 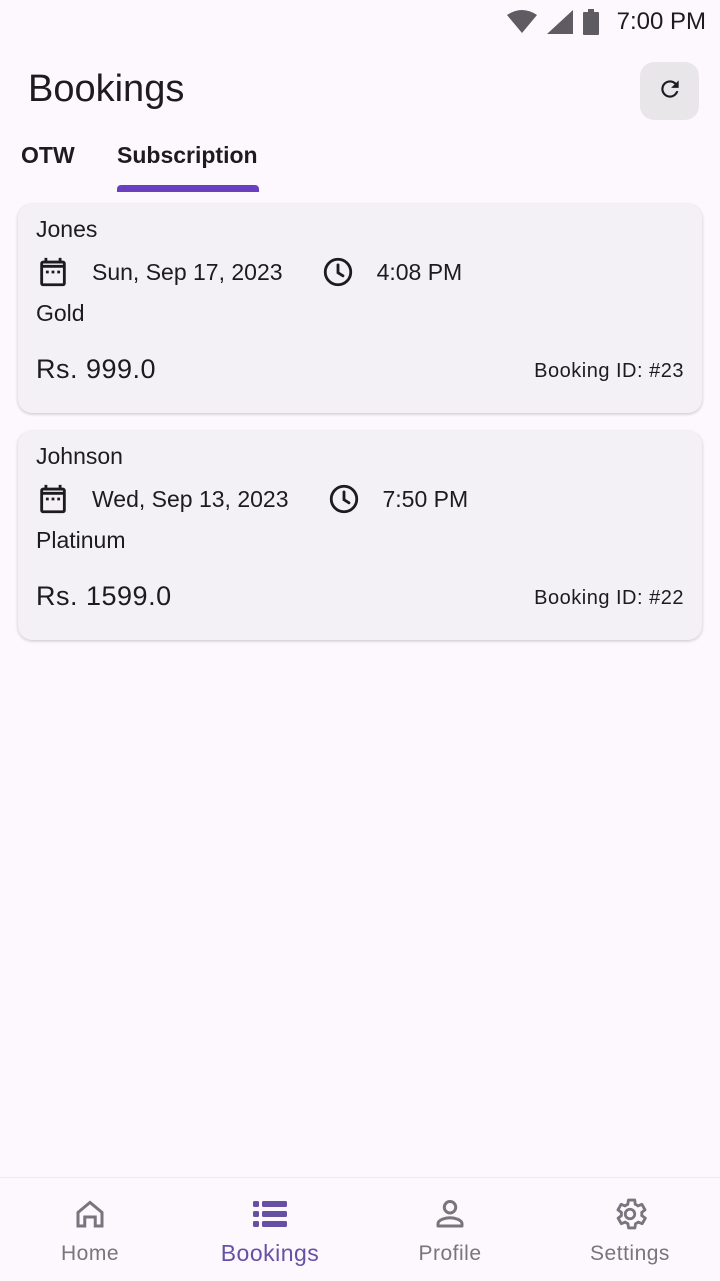 What do you see at coordinates (360, 162) in the screenshot?
I see `booking-tabs: OTW Subscription` at bounding box center [360, 162].